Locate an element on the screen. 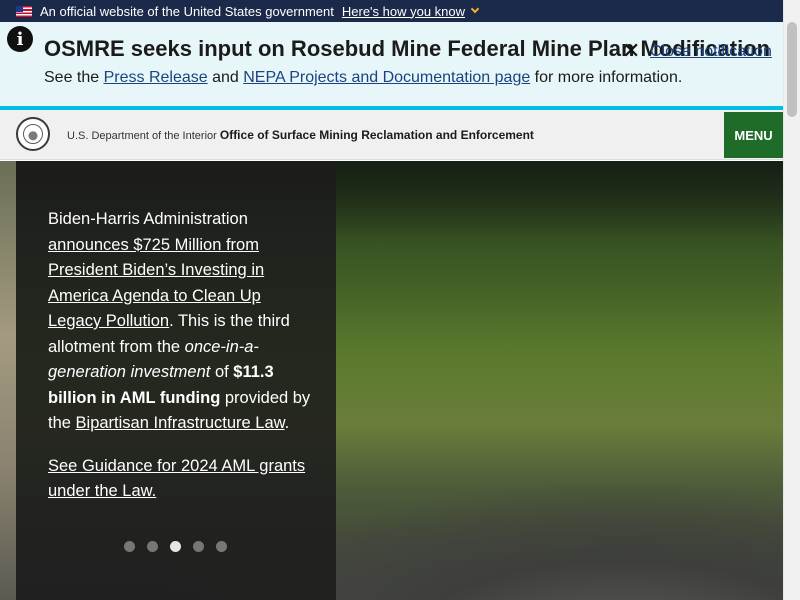 This screenshot has height=600, width=800. us-flag-icon is located at coordinates (24, 11).